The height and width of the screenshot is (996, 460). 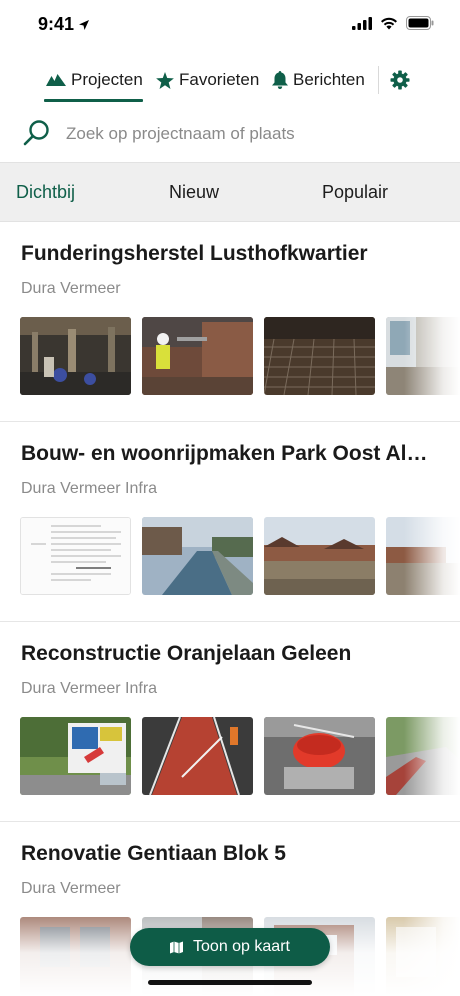 I want to click on show-on-map-label: Toon op kaart, so click(x=241, y=946).